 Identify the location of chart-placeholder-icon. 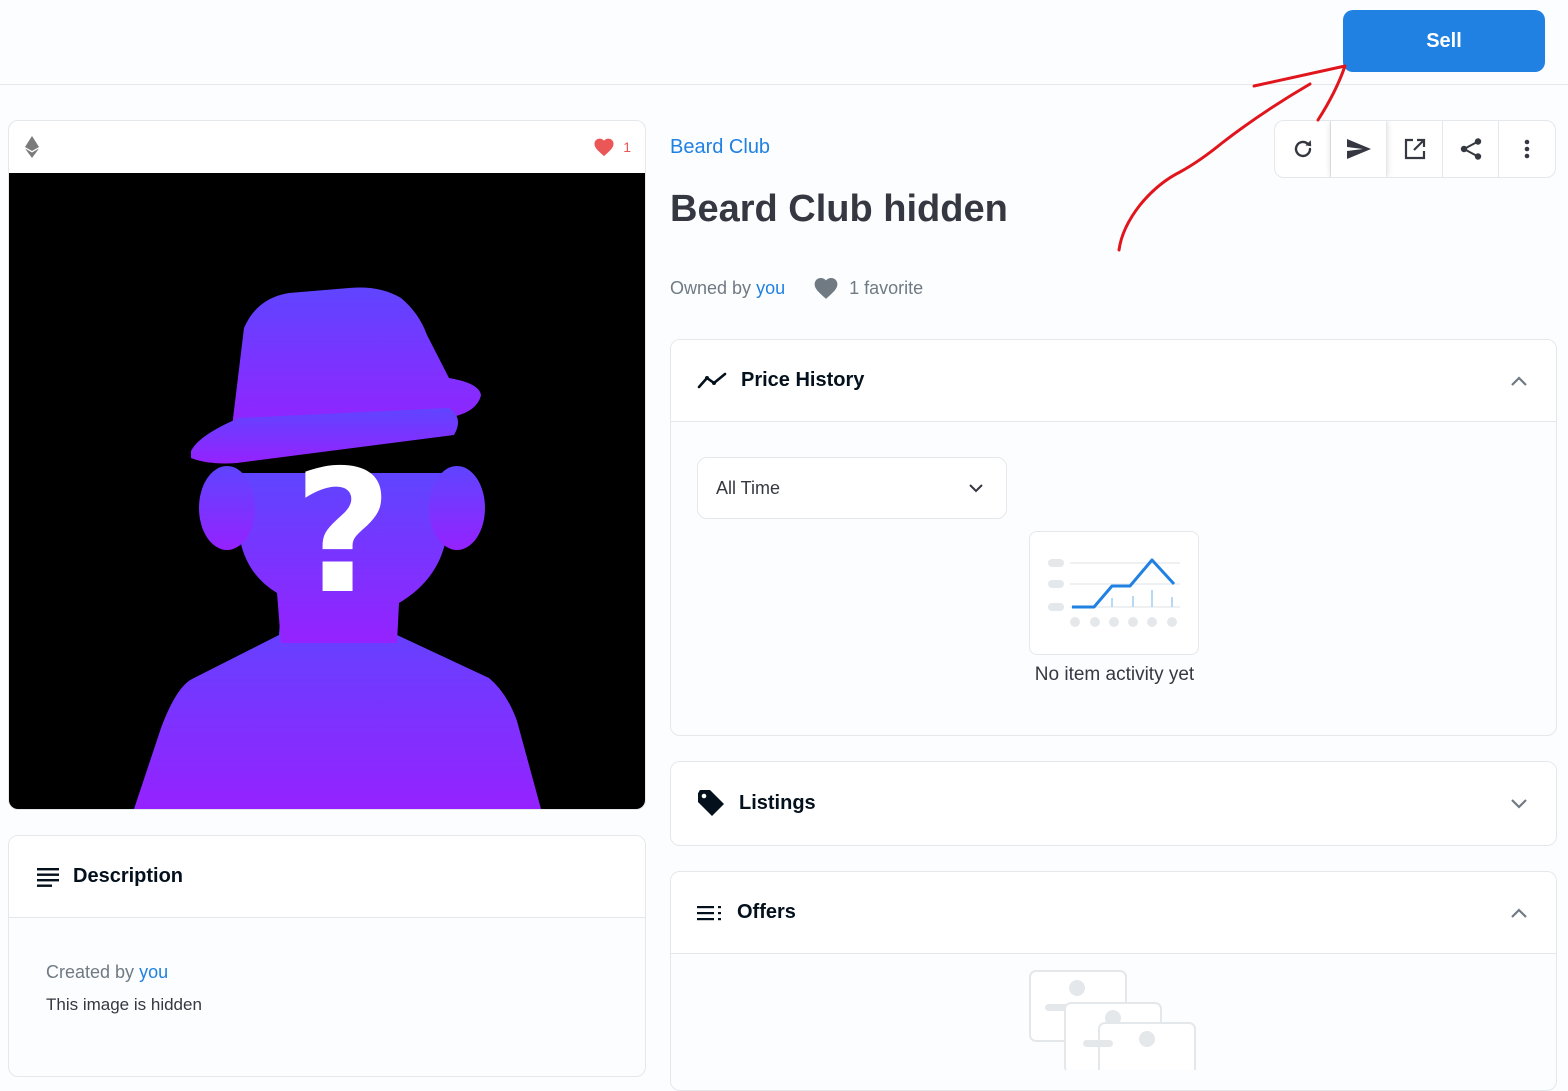
(1114, 592).